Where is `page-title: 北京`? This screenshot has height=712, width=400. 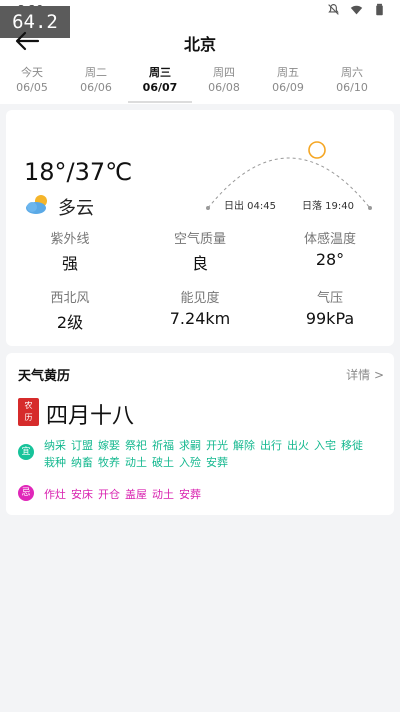 page-title: 北京 is located at coordinates (199, 44).